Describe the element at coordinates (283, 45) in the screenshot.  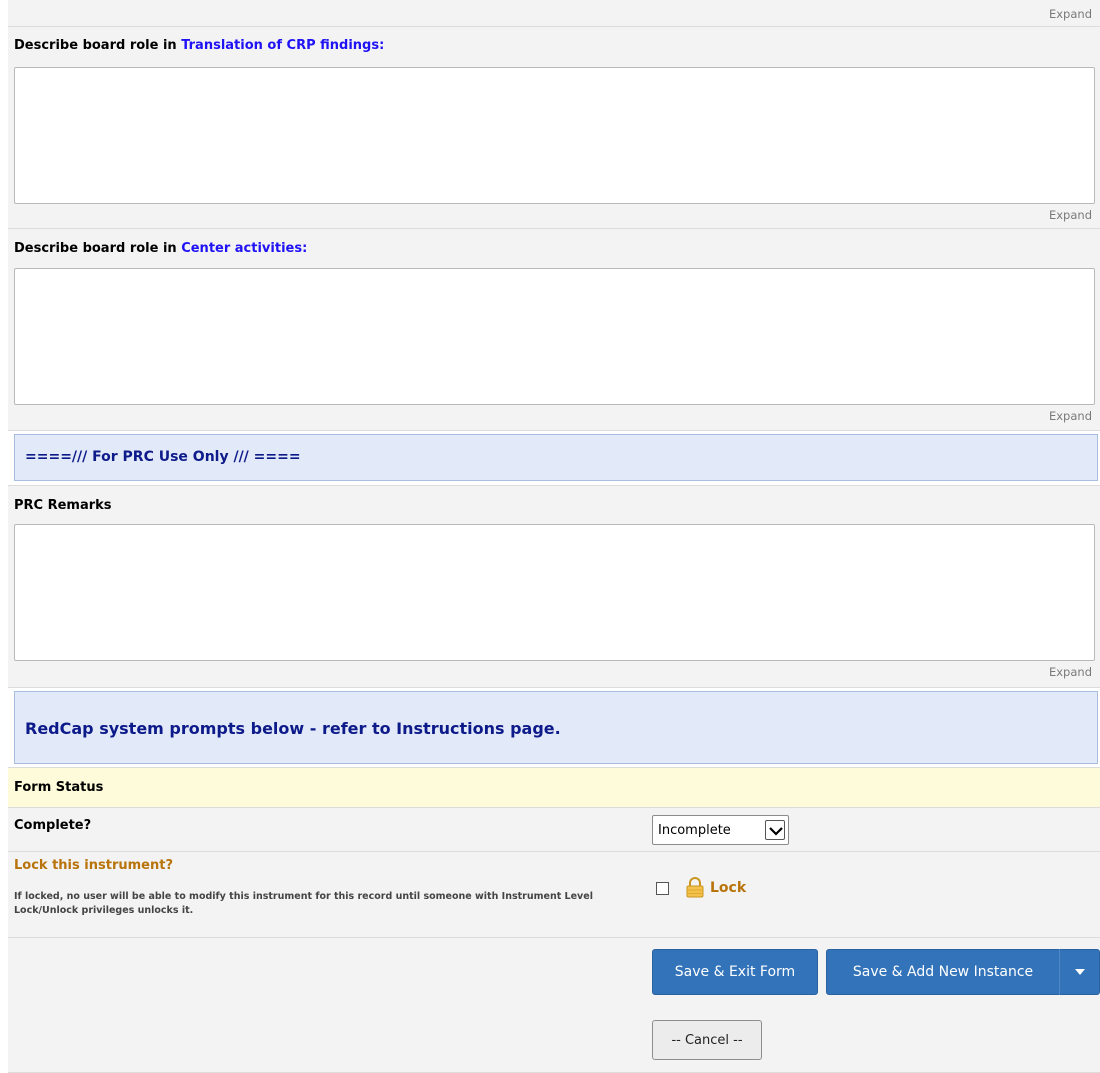
I see `field-label-highlight: Translation of CRP findings:` at that location.